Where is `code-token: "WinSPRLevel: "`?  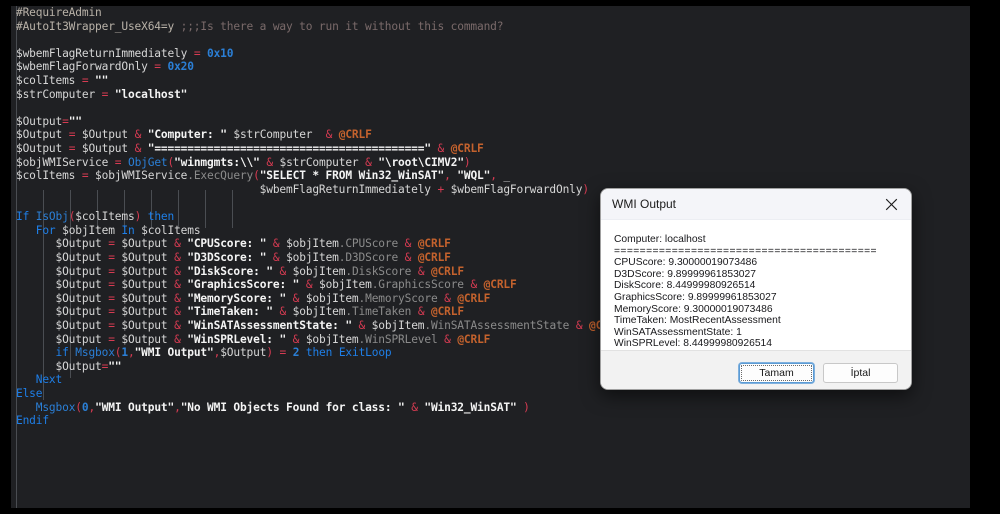 code-token: "WinSPRLevel: " is located at coordinates (237, 339).